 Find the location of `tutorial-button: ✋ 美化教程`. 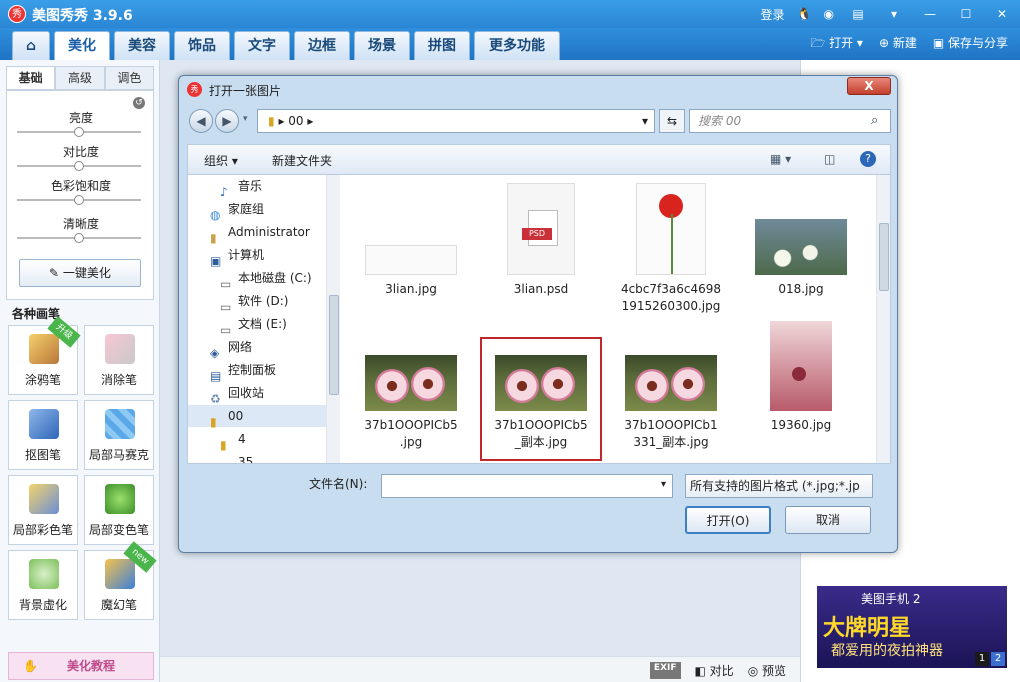

tutorial-button: ✋ 美化教程 is located at coordinates (81, 666).